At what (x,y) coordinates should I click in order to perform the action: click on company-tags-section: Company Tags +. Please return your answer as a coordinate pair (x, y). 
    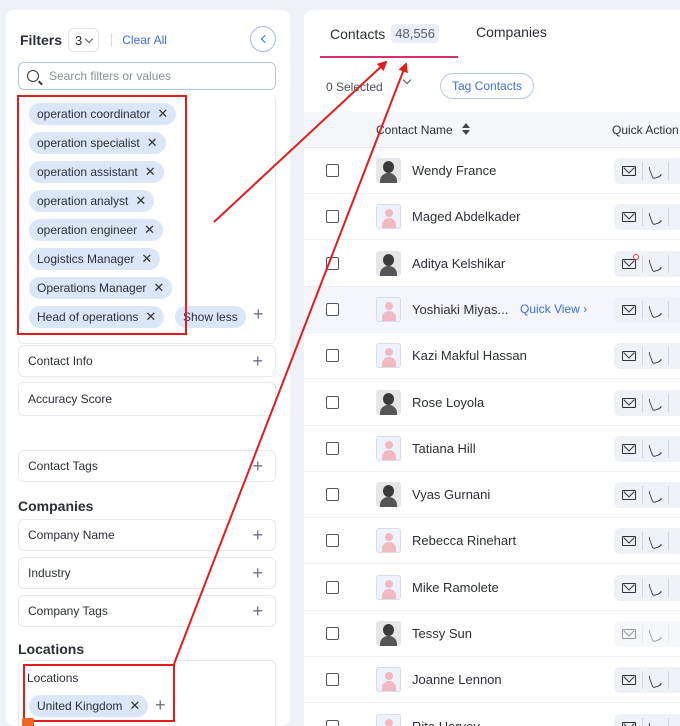
    Looking at the image, I should click on (147, 611).